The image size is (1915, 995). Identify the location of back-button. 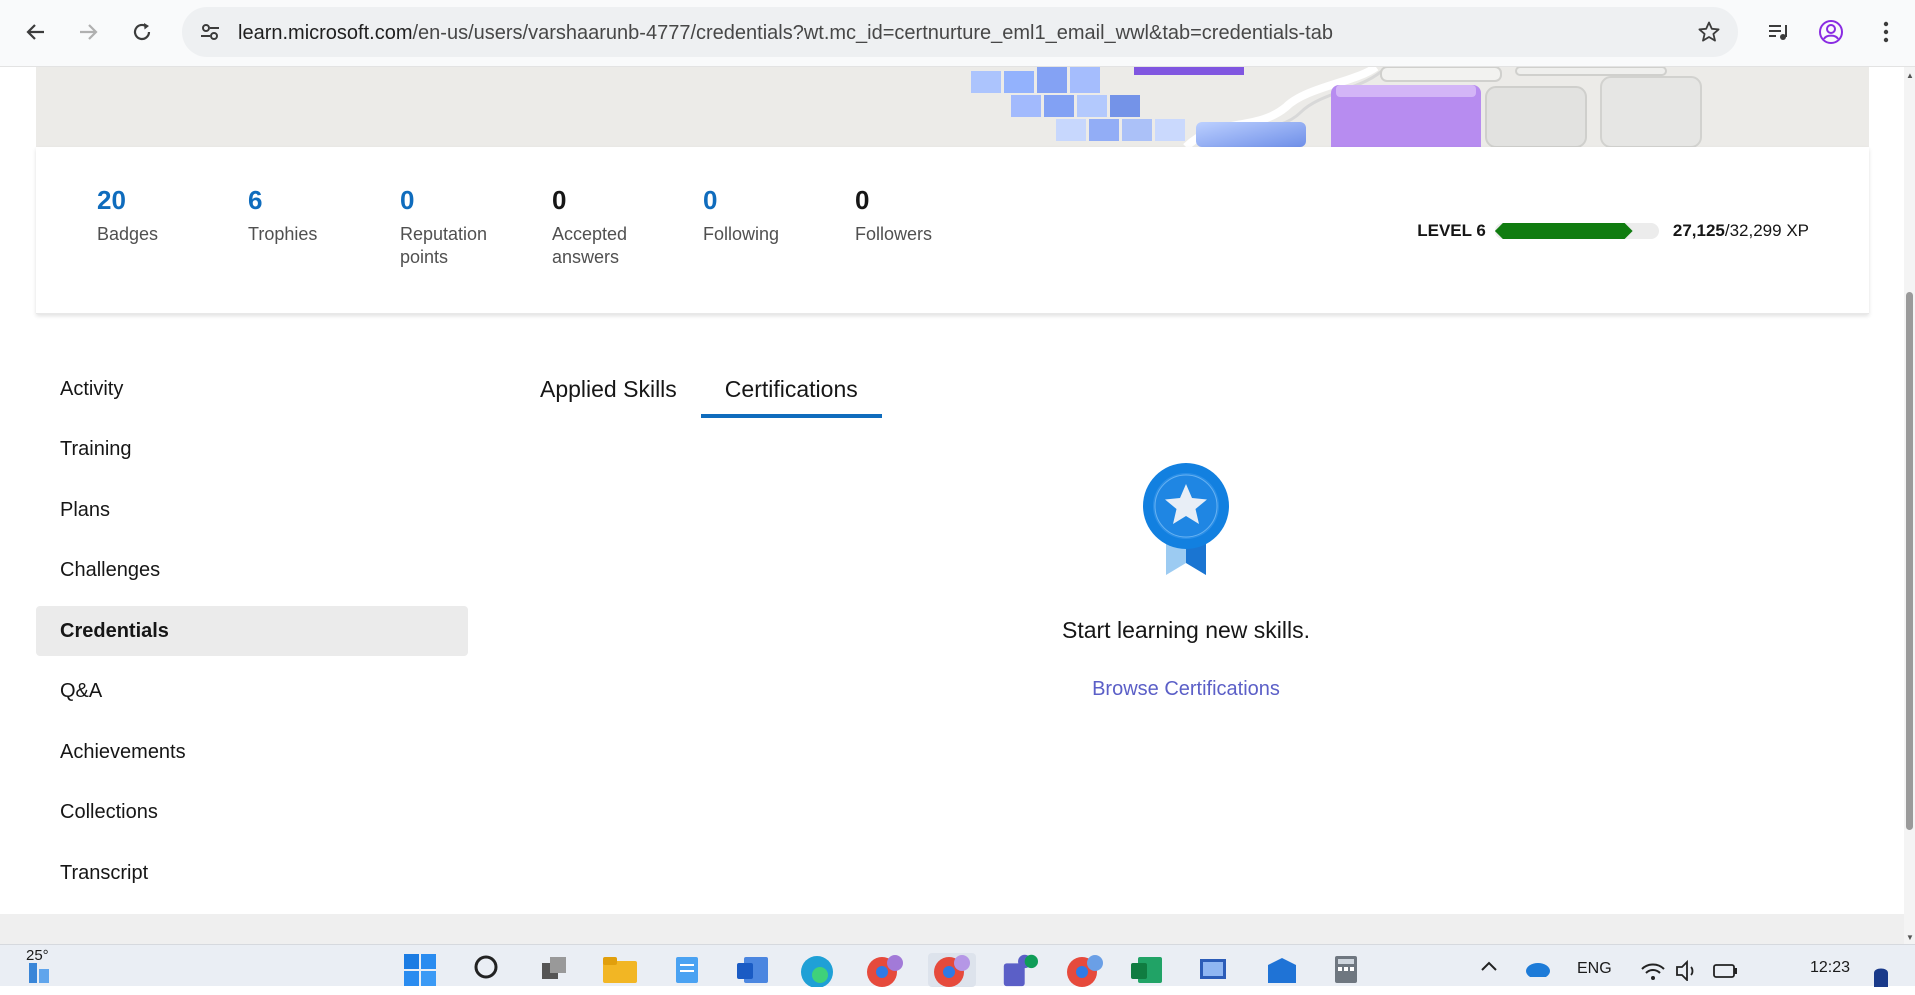
(36, 32).